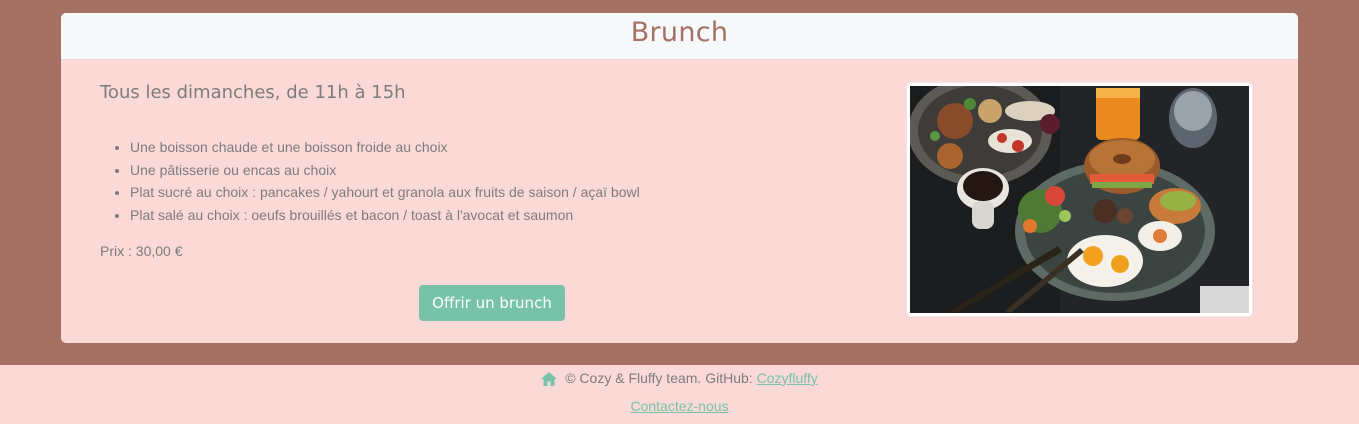  Describe the element at coordinates (1079, 199) in the screenshot. I see `brunch-photo` at that location.